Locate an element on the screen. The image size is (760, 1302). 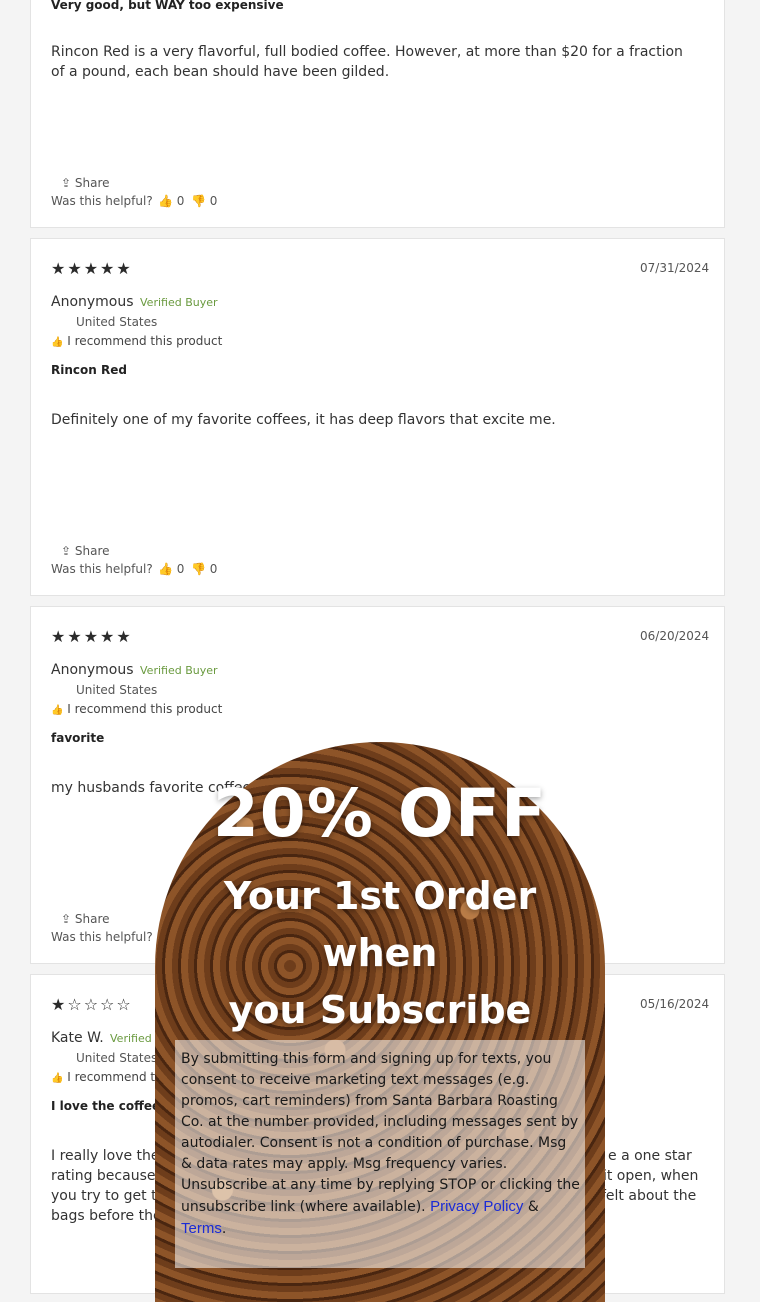
review-date: 05/16/2024 is located at coordinates (675, 1004).